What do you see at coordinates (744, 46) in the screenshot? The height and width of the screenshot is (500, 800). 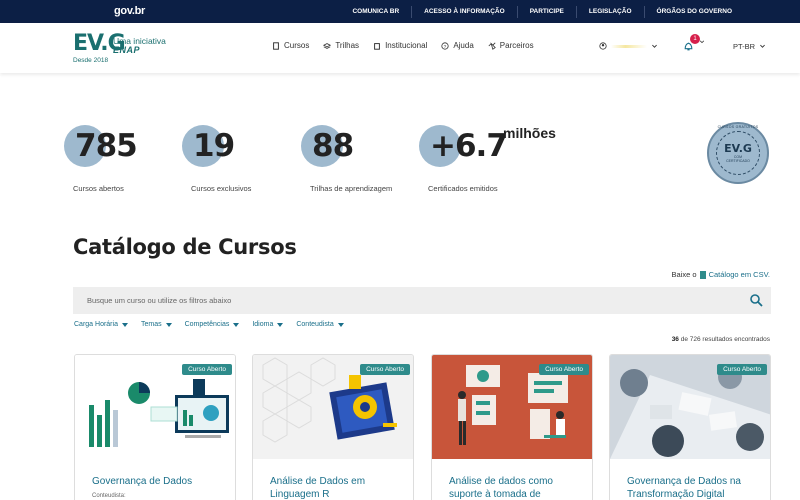 I see `language-value: PT-BR` at bounding box center [744, 46].